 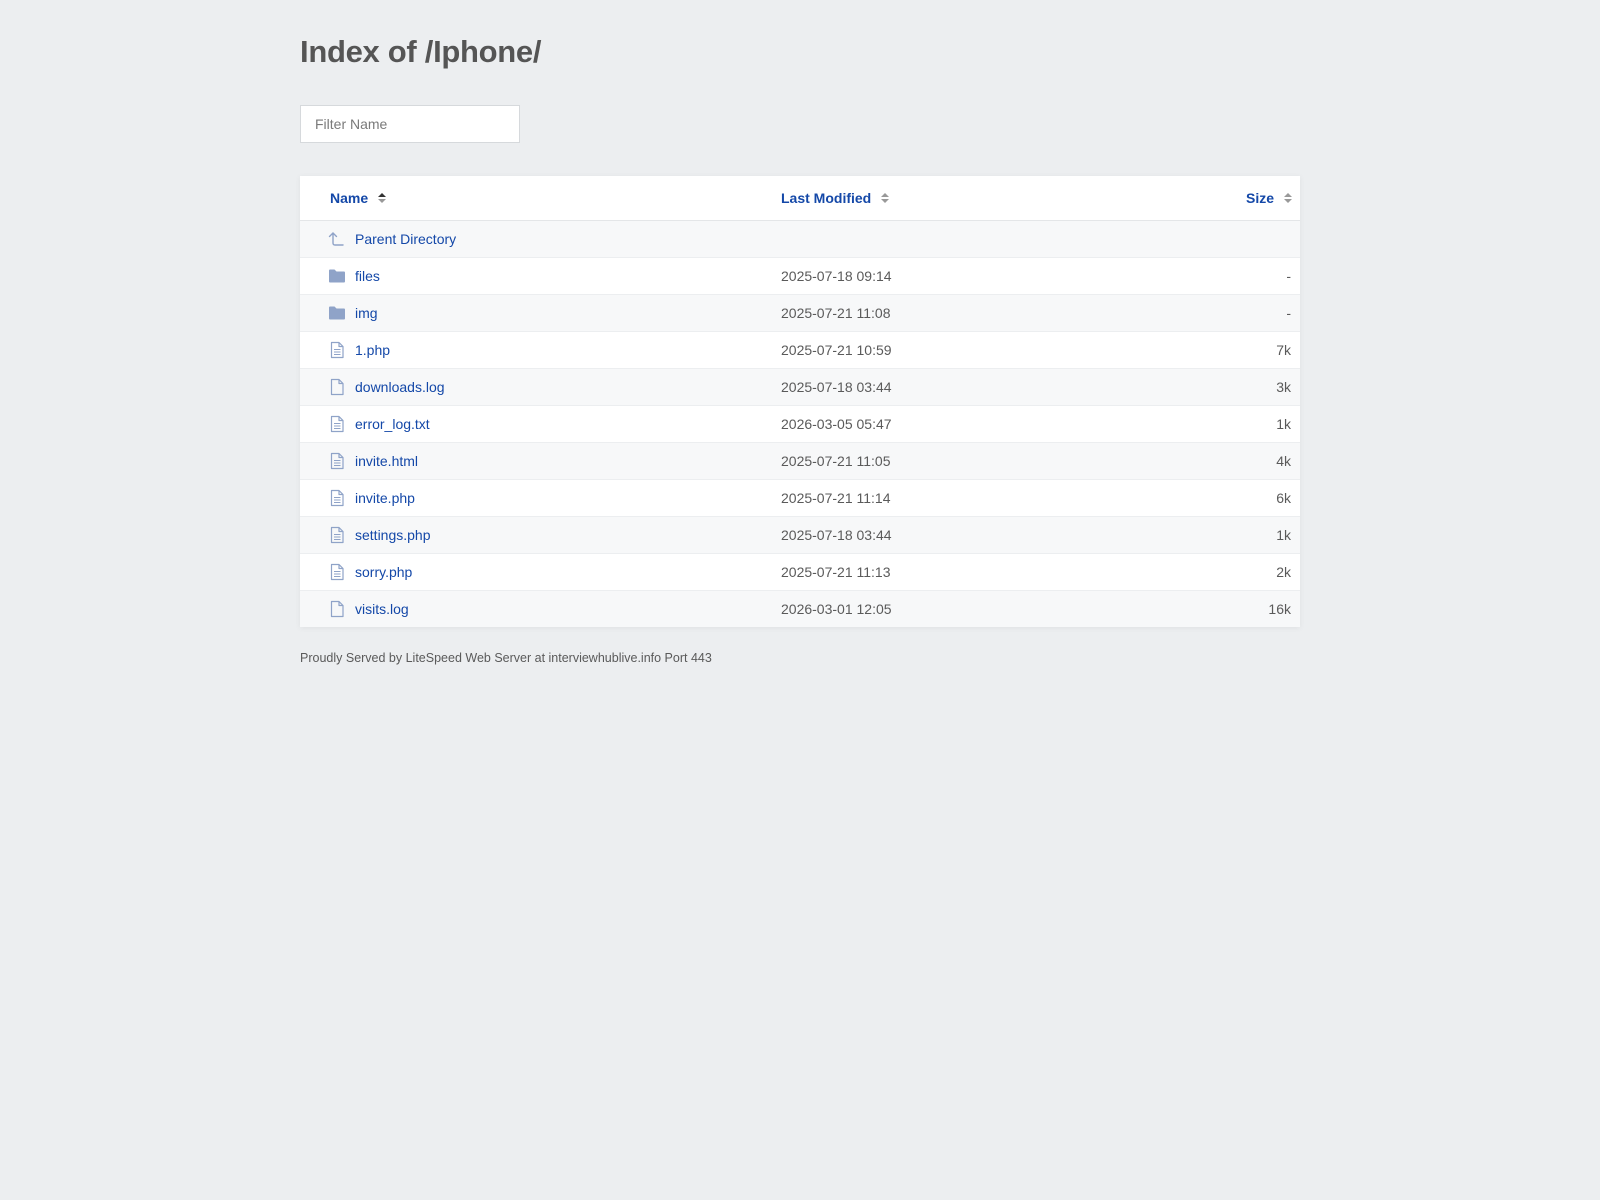 I want to click on size-cell: 6k, so click(x=1283, y=498).